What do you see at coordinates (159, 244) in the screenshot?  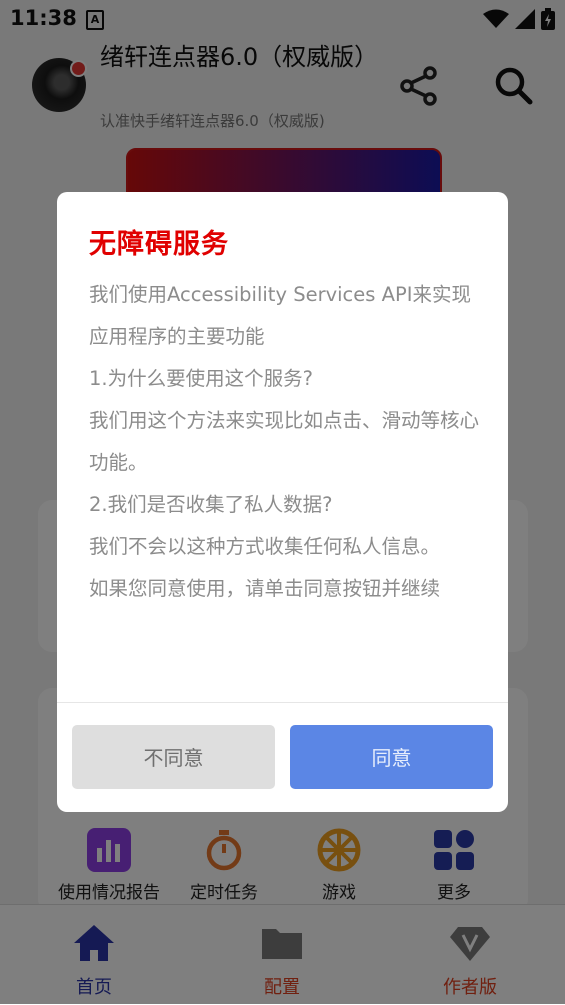 I see `dialog-title: 无障碍服务` at bounding box center [159, 244].